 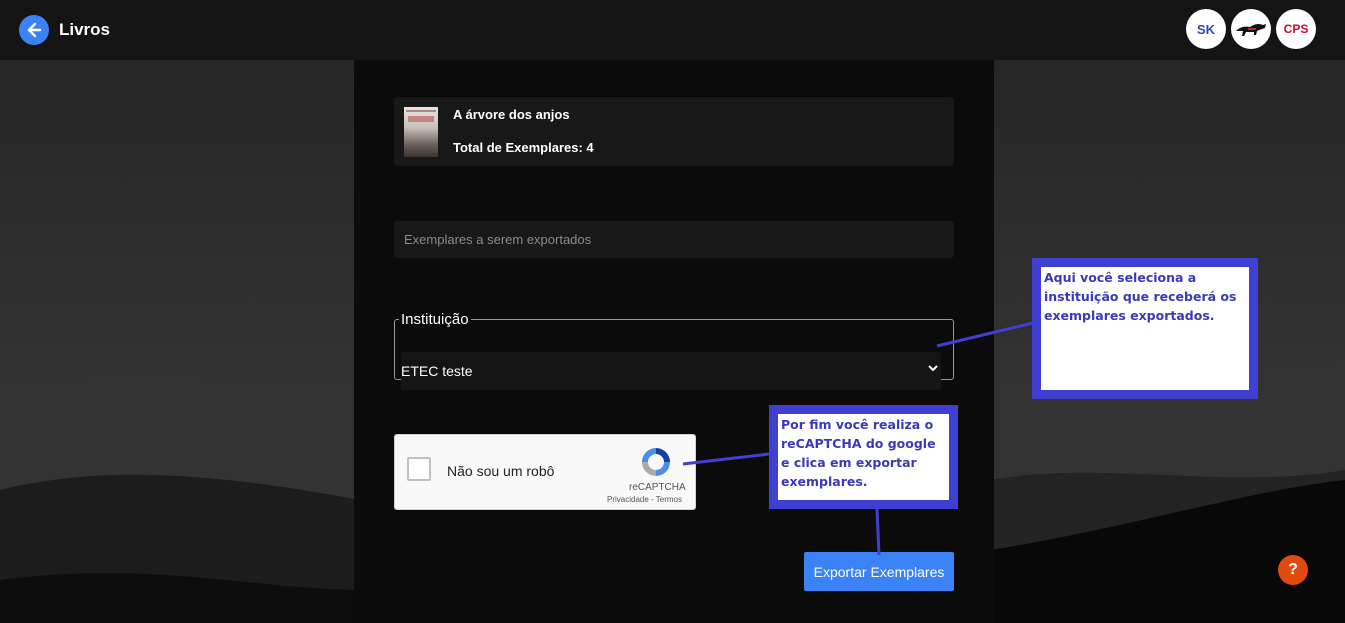 What do you see at coordinates (671, 371) in the screenshot?
I see `institution-select: ETEC teste` at bounding box center [671, 371].